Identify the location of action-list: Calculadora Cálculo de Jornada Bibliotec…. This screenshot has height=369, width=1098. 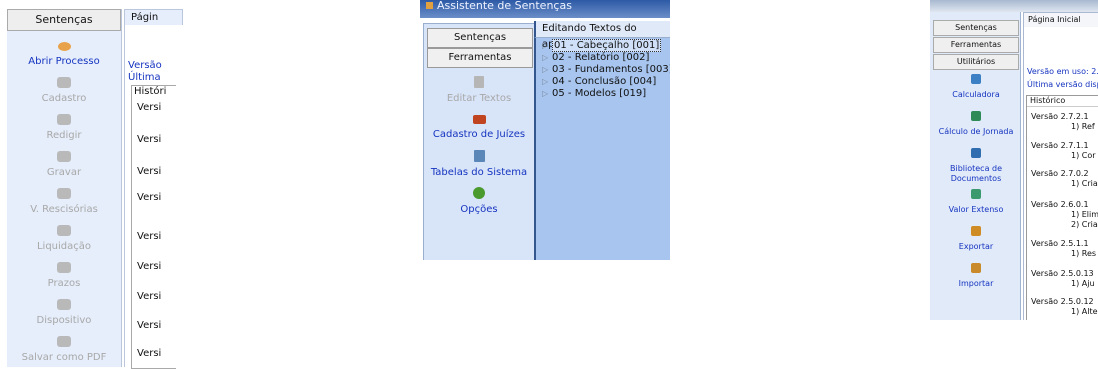
(976, 184).